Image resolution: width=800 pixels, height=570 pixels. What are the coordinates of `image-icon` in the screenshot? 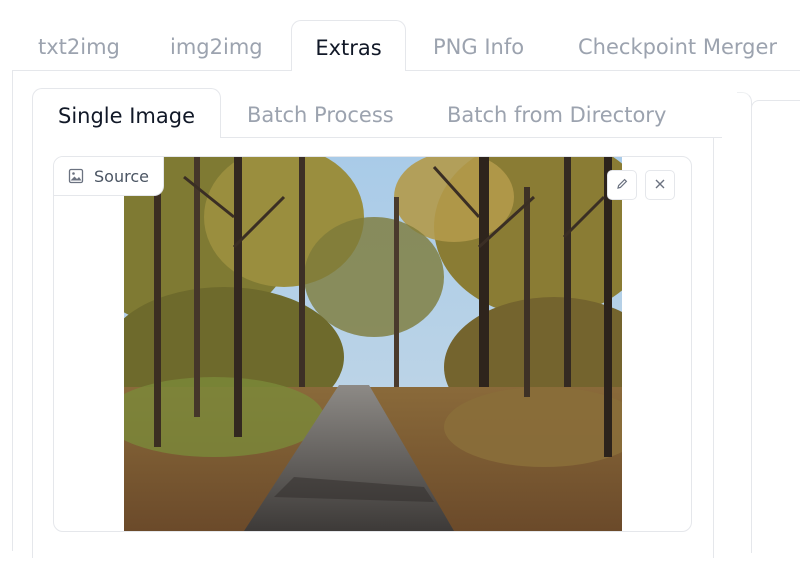 It's located at (76, 176).